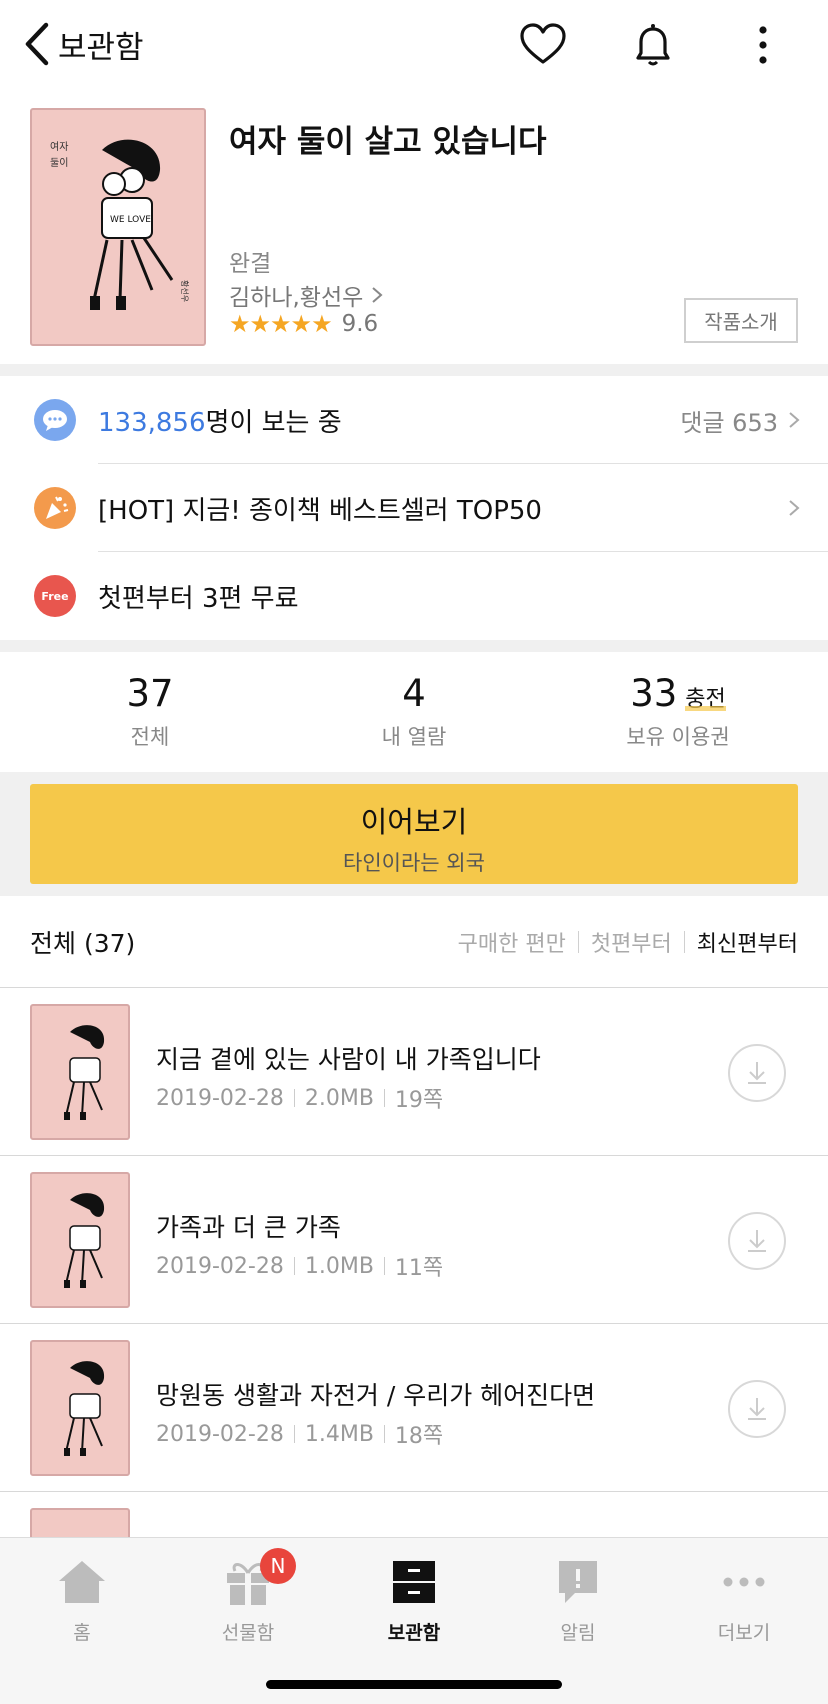 The image size is (828, 1704). Describe the element at coordinates (414, 1684) in the screenshot. I see `home-indicator` at that location.